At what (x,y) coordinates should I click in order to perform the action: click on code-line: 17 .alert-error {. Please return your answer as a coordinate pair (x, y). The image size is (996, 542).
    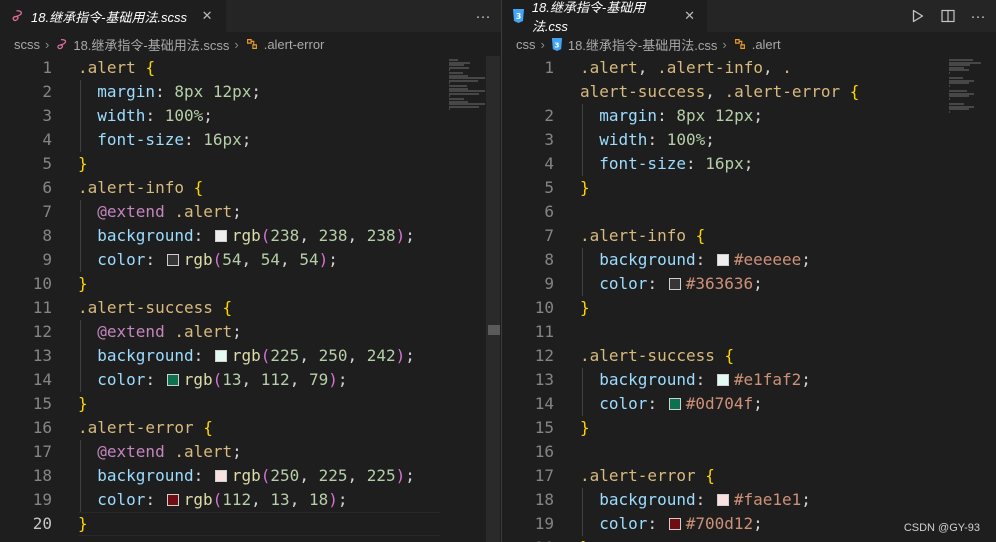
    Looking at the image, I should click on (749, 476).